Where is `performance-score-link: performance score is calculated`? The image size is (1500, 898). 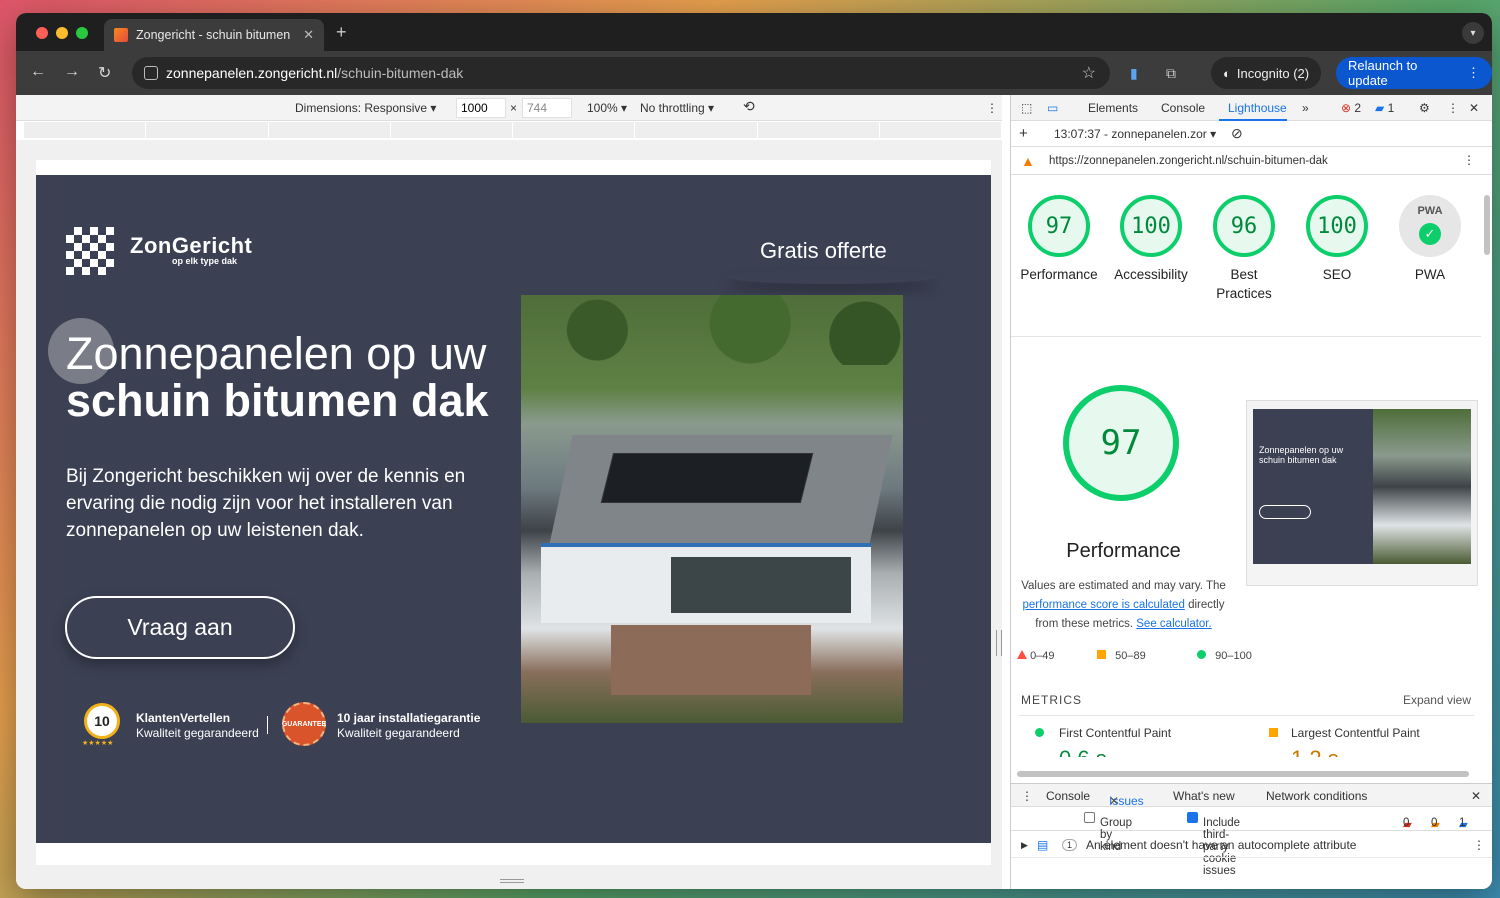
performance-score-link: performance score is calculated is located at coordinates (1104, 605).